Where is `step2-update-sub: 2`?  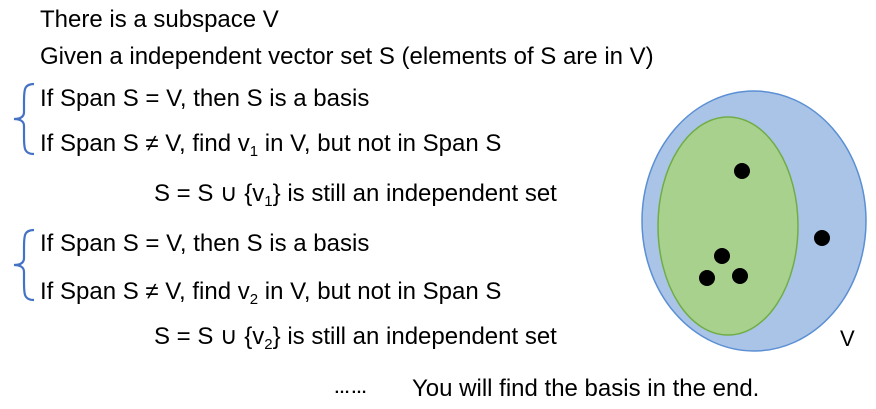
step2-update-sub: 2 is located at coordinates (268, 344).